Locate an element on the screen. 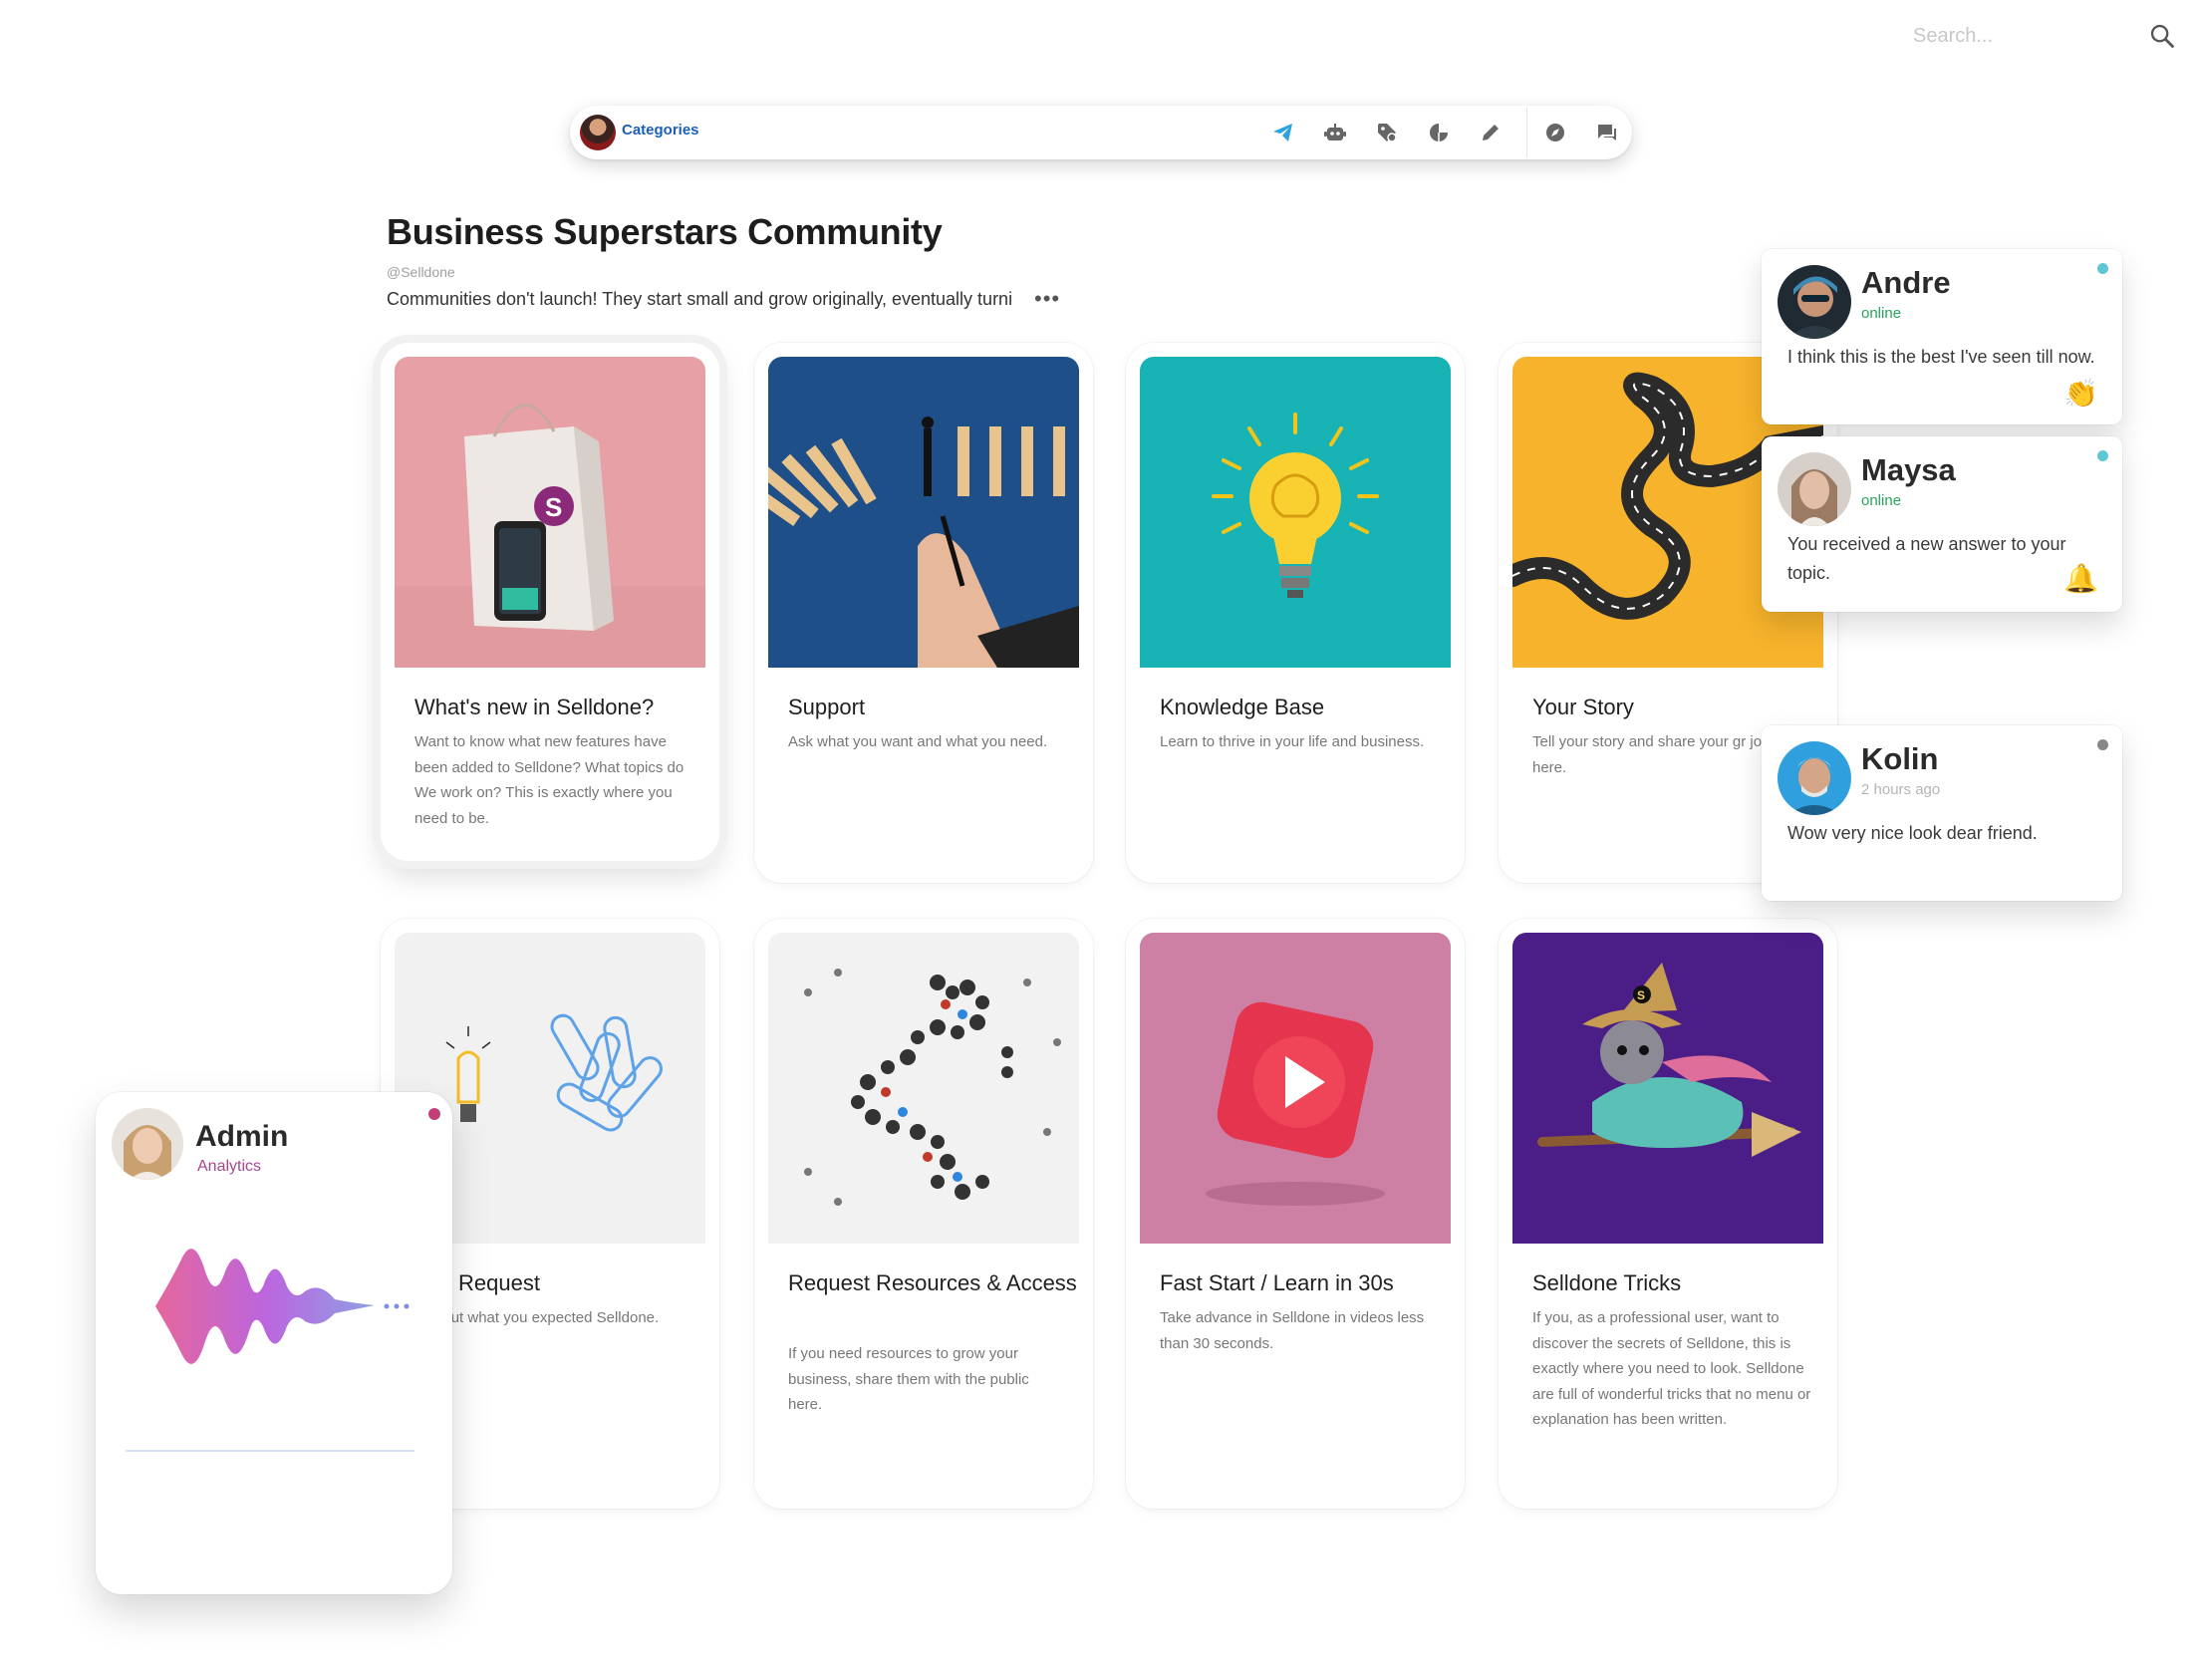  card-description: s about what you expected Selldone. is located at coordinates (537, 1317).